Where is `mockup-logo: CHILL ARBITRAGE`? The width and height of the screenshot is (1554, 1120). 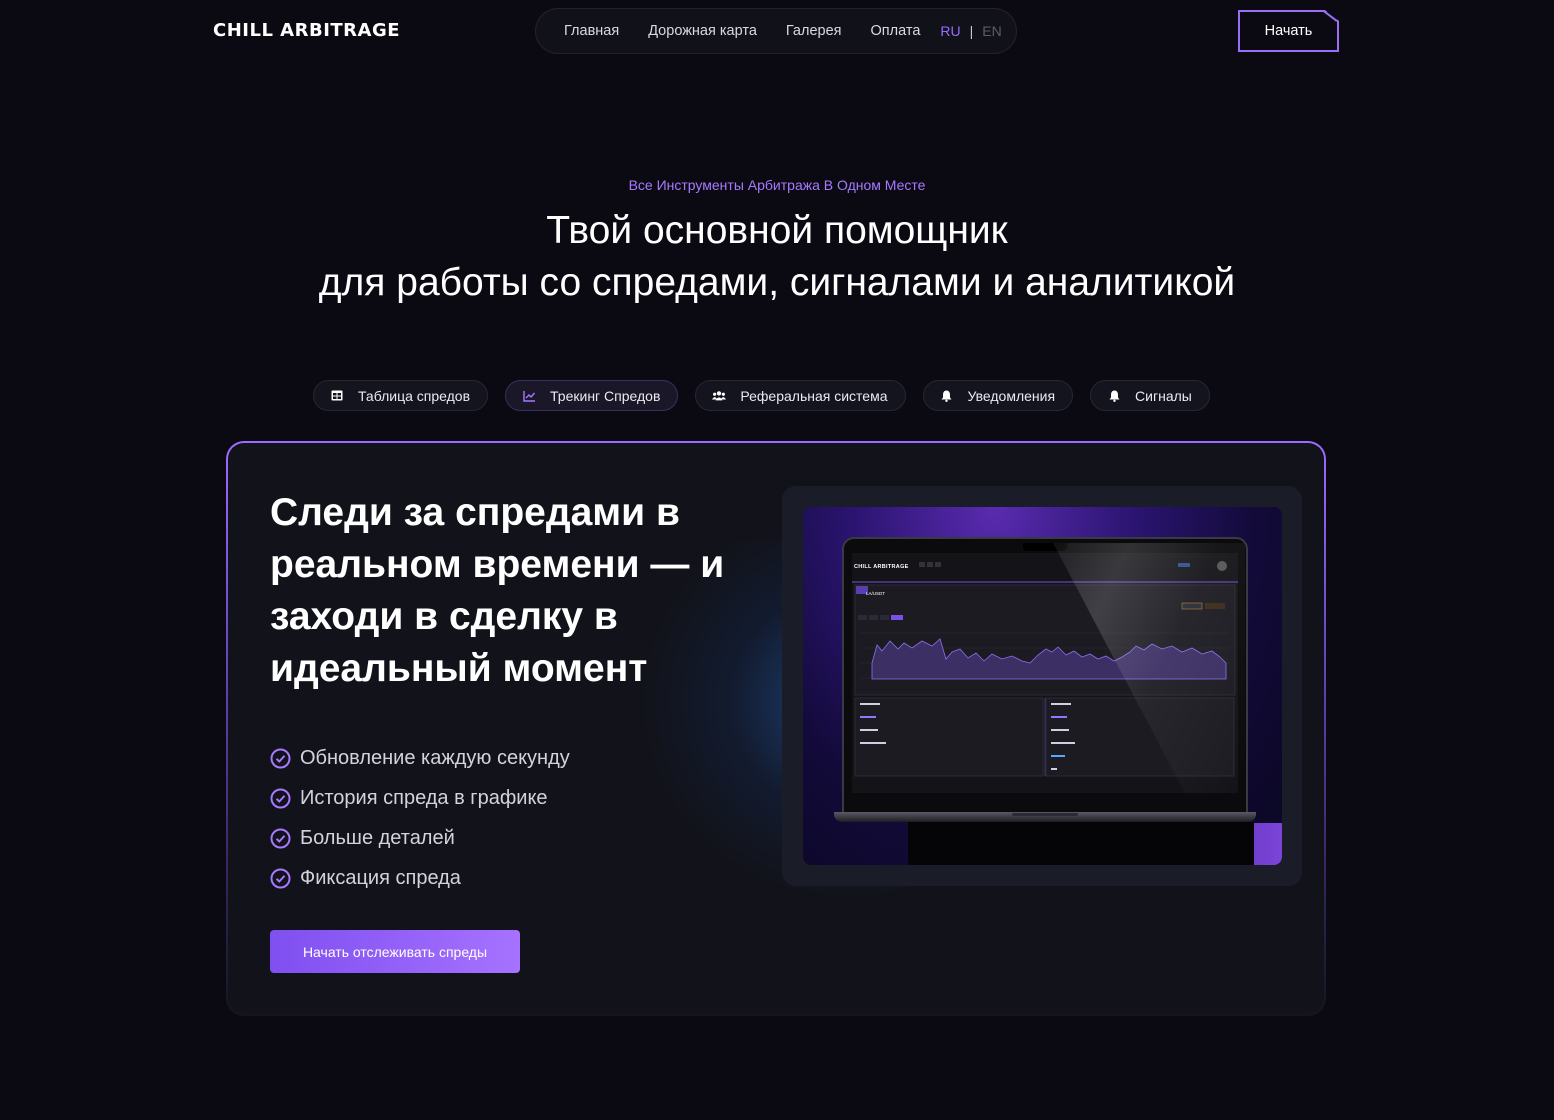
mockup-logo: CHILL ARBITRAGE is located at coordinates (881, 567).